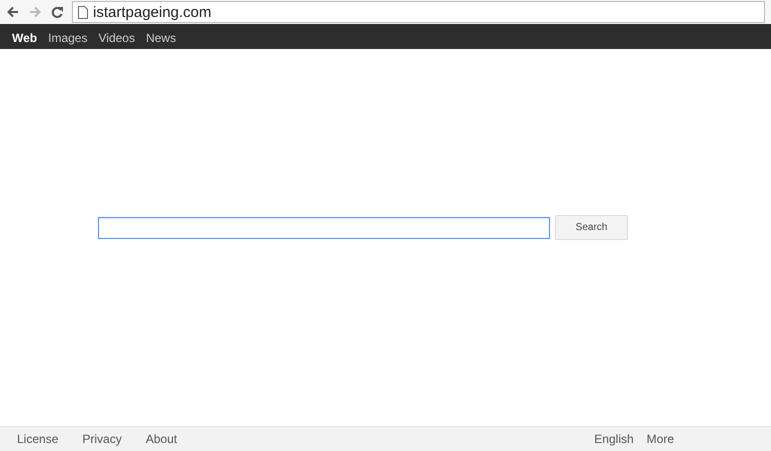 This screenshot has width=771, height=451. Describe the element at coordinates (57, 12) in the screenshot. I see `reload-icon` at that location.